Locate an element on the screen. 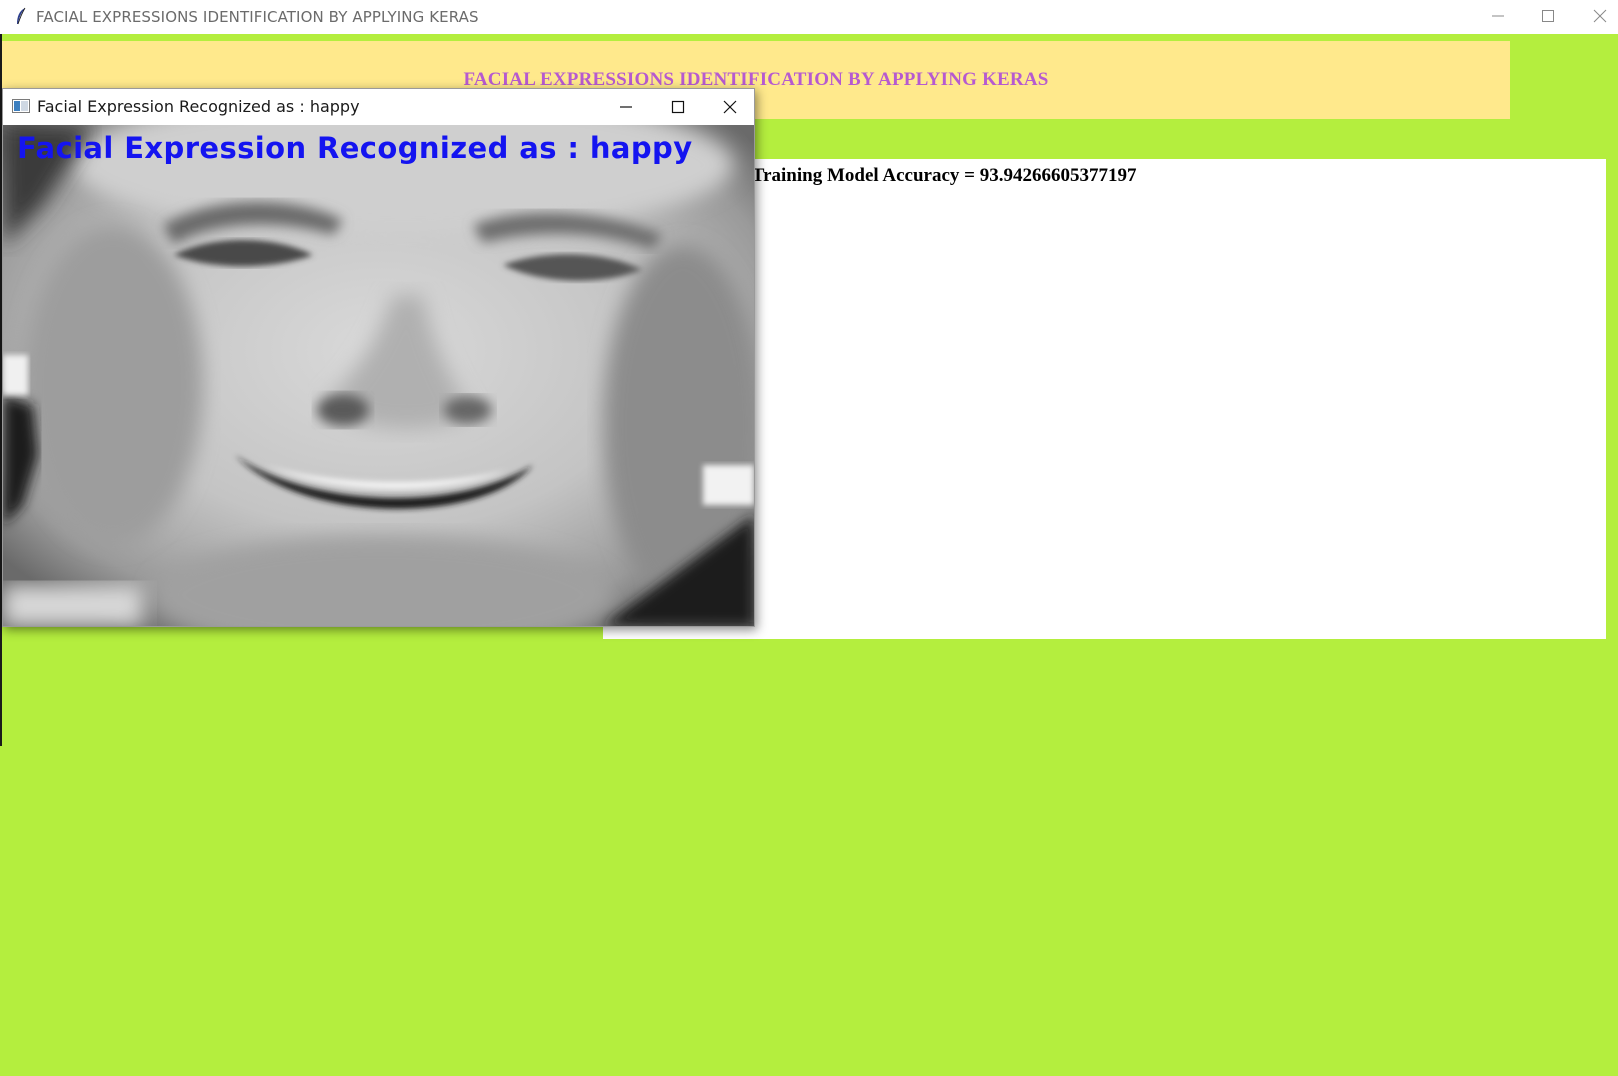  popup-minimize-button is located at coordinates (626, 107).